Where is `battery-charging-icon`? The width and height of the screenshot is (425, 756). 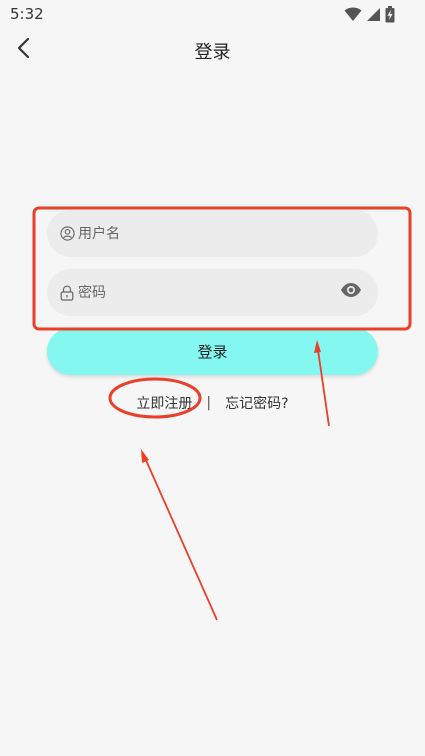 battery-charging-icon is located at coordinates (390, 14).